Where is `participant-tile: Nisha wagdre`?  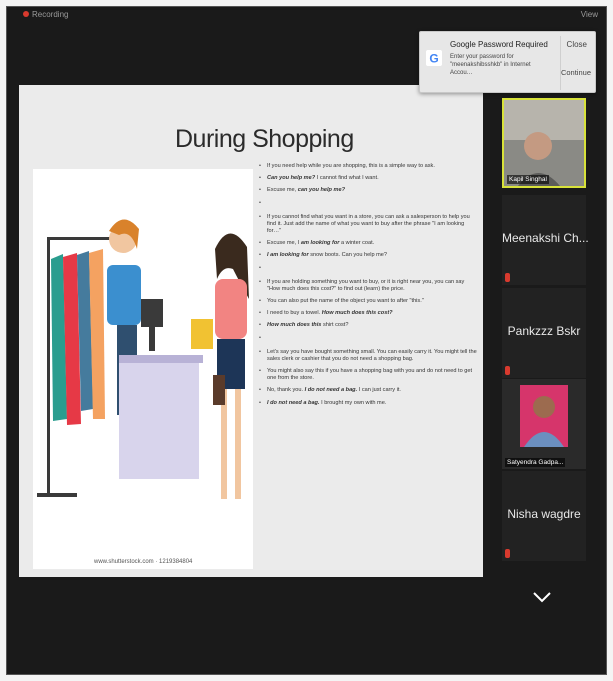 participant-tile: Nisha wagdre is located at coordinates (544, 516).